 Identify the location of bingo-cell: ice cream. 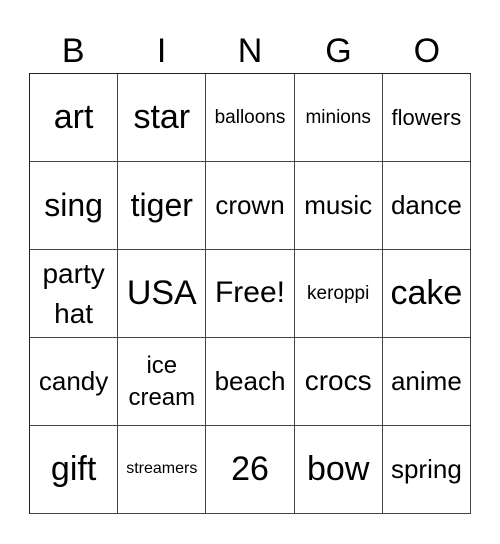
(162, 382).